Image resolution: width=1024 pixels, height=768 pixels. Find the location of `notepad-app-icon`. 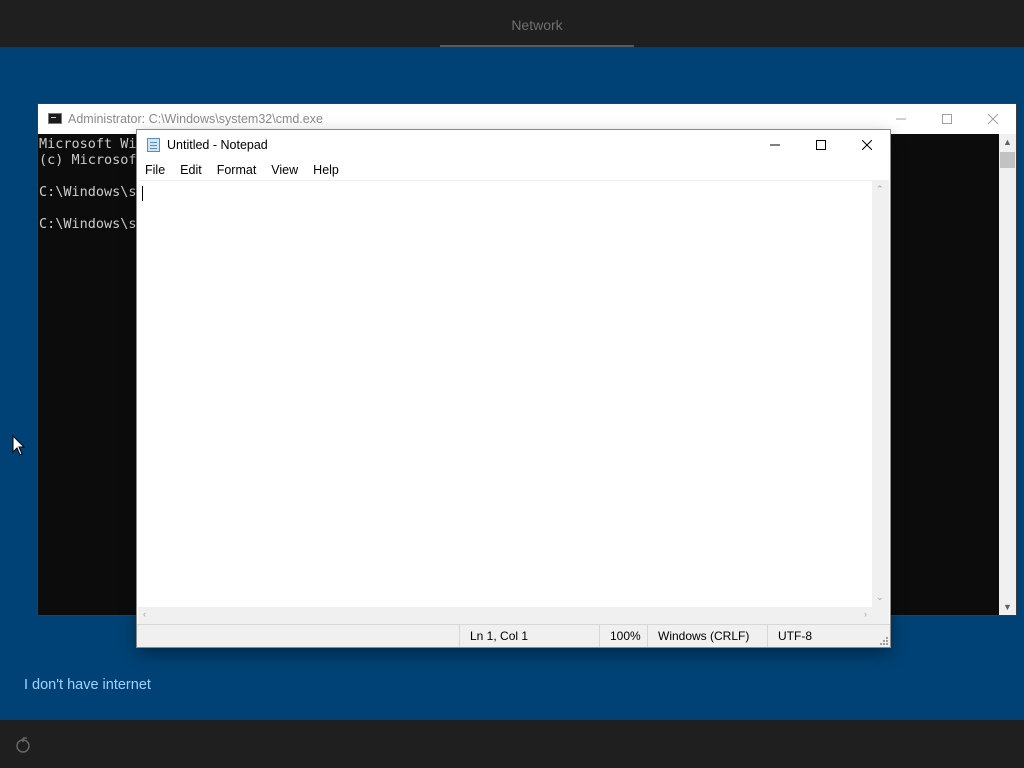

notepad-app-icon is located at coordinates (153, 145).